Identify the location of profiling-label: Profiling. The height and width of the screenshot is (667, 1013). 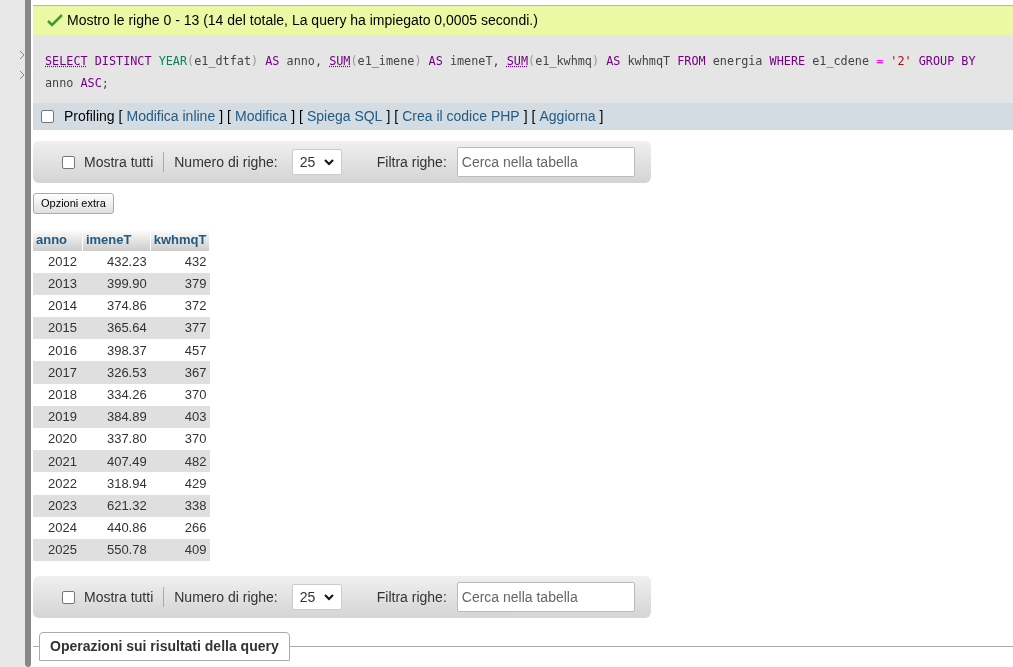
(89, 116).